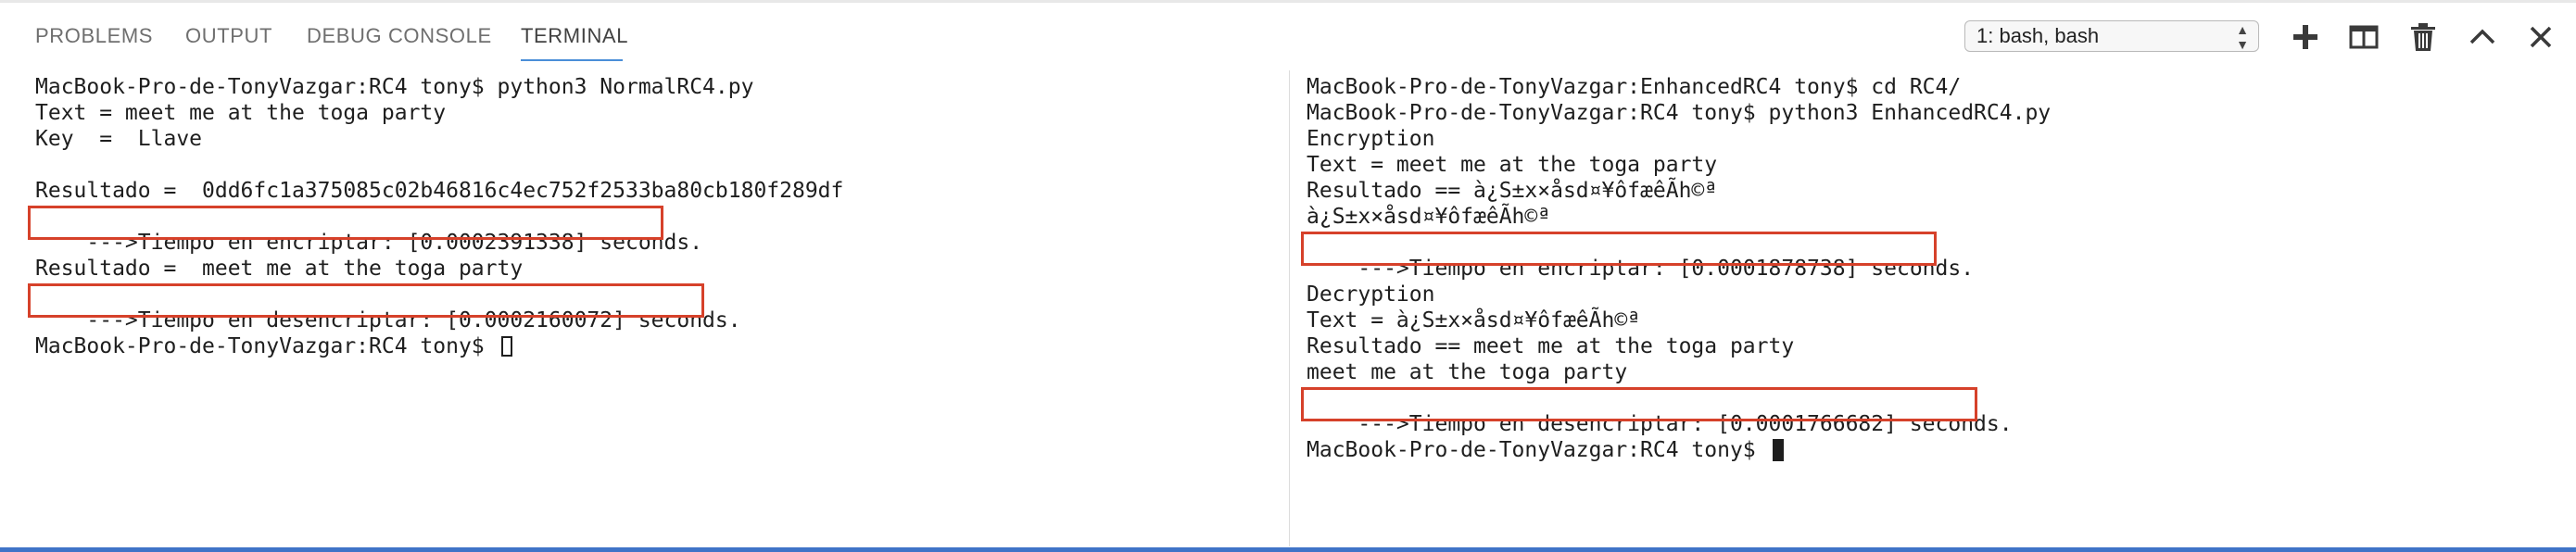 Image resolution: width=2576 pixels, height=552 pixels. Describe the element at coordinates (1371, 294) in the screenshot. I see `terminal-line: Decryption` at that location.